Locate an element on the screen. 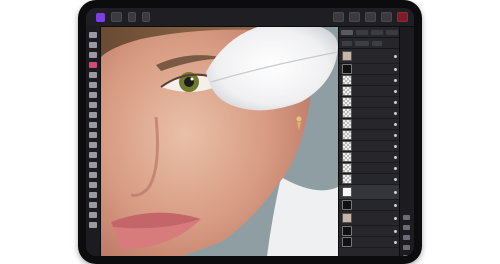 The height and width of the screenshot is (264, 500). text-icon is located at coordinates (93, 205).